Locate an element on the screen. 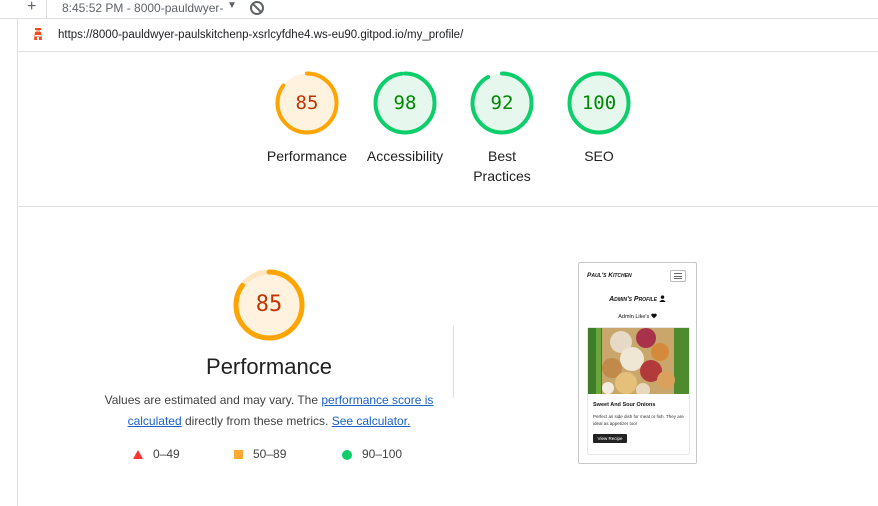  triangle-icon is located at coordinates (138, 455).